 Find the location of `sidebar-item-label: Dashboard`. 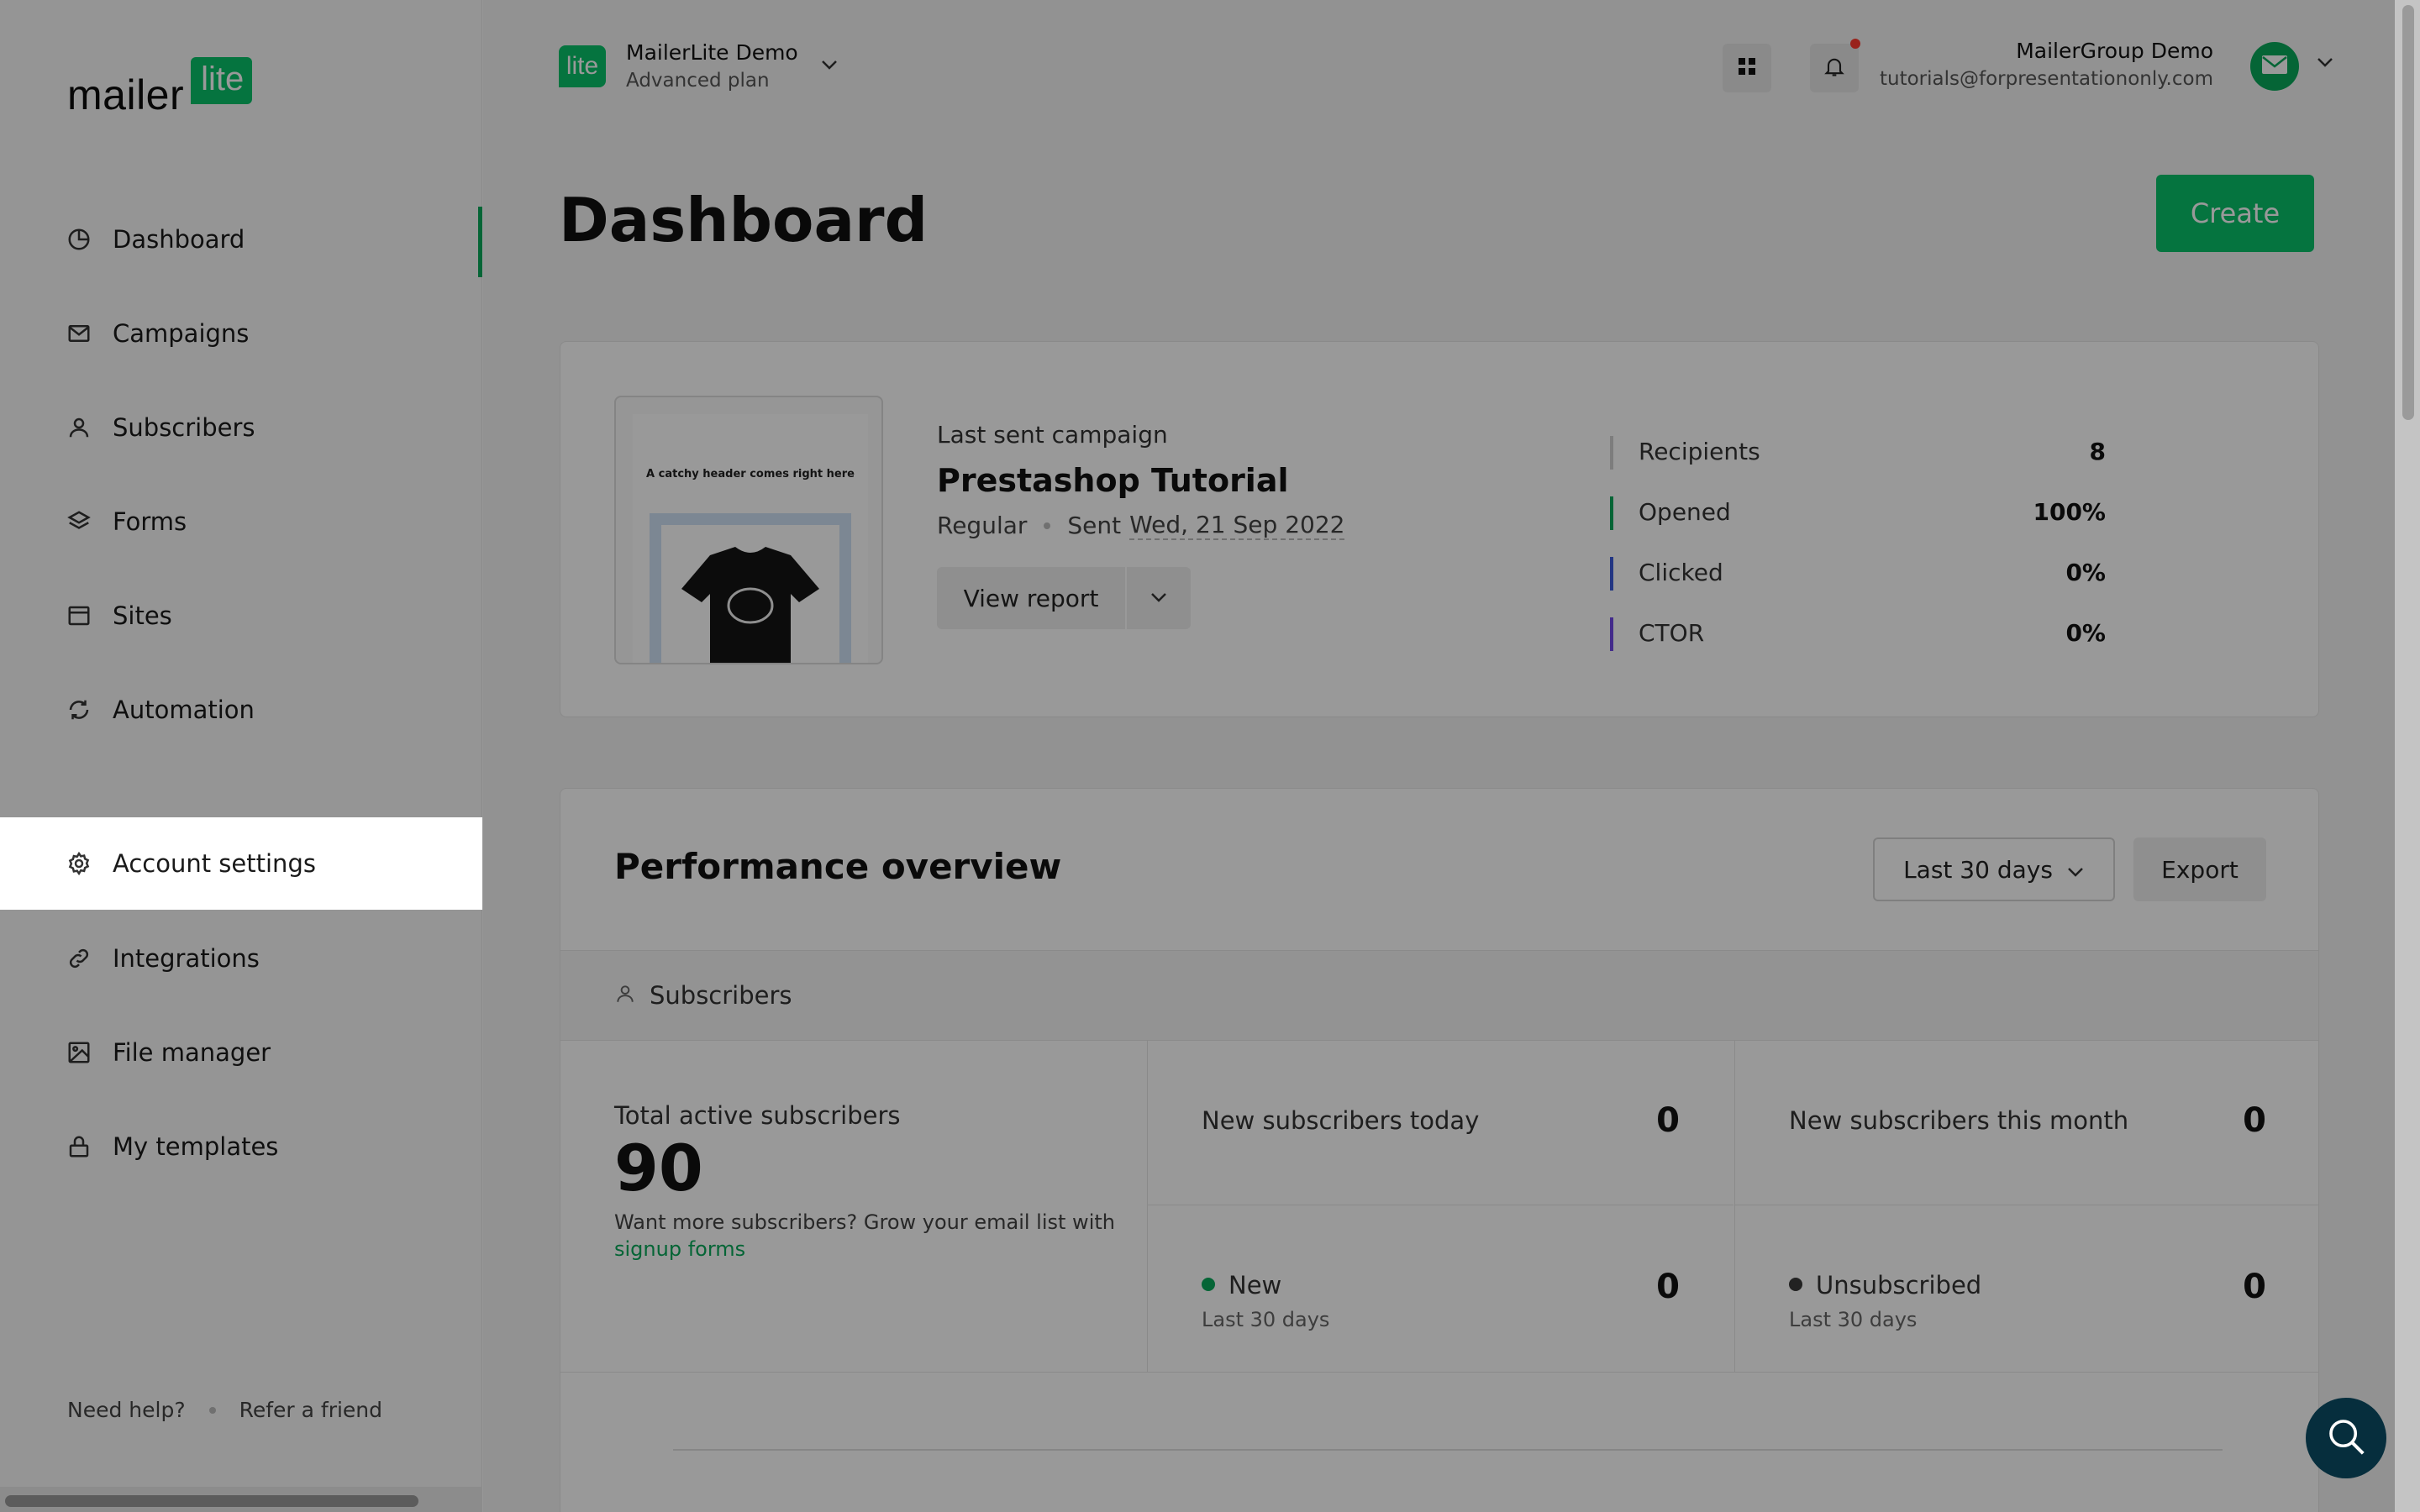

sidebar-item-label: Dashboard is located at coordinates (179, 239).